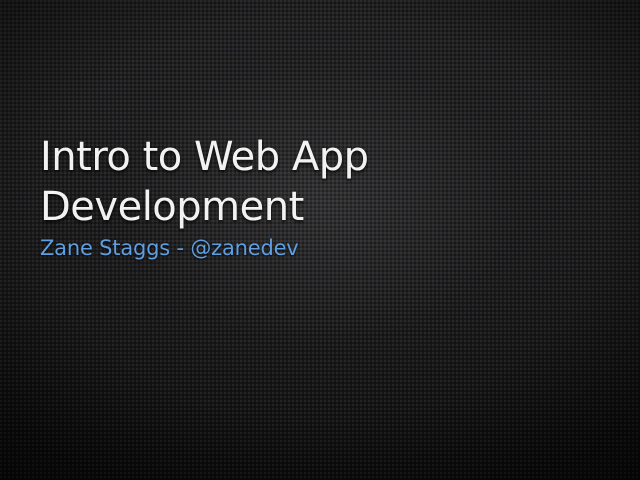 Image resolution: width=640 pixels, height=480 pixels. What do you see at coordinates (204, 182) in the screenshot?
I see `slide-title: Intro to Web App Development` at bounding box center [204, 182].